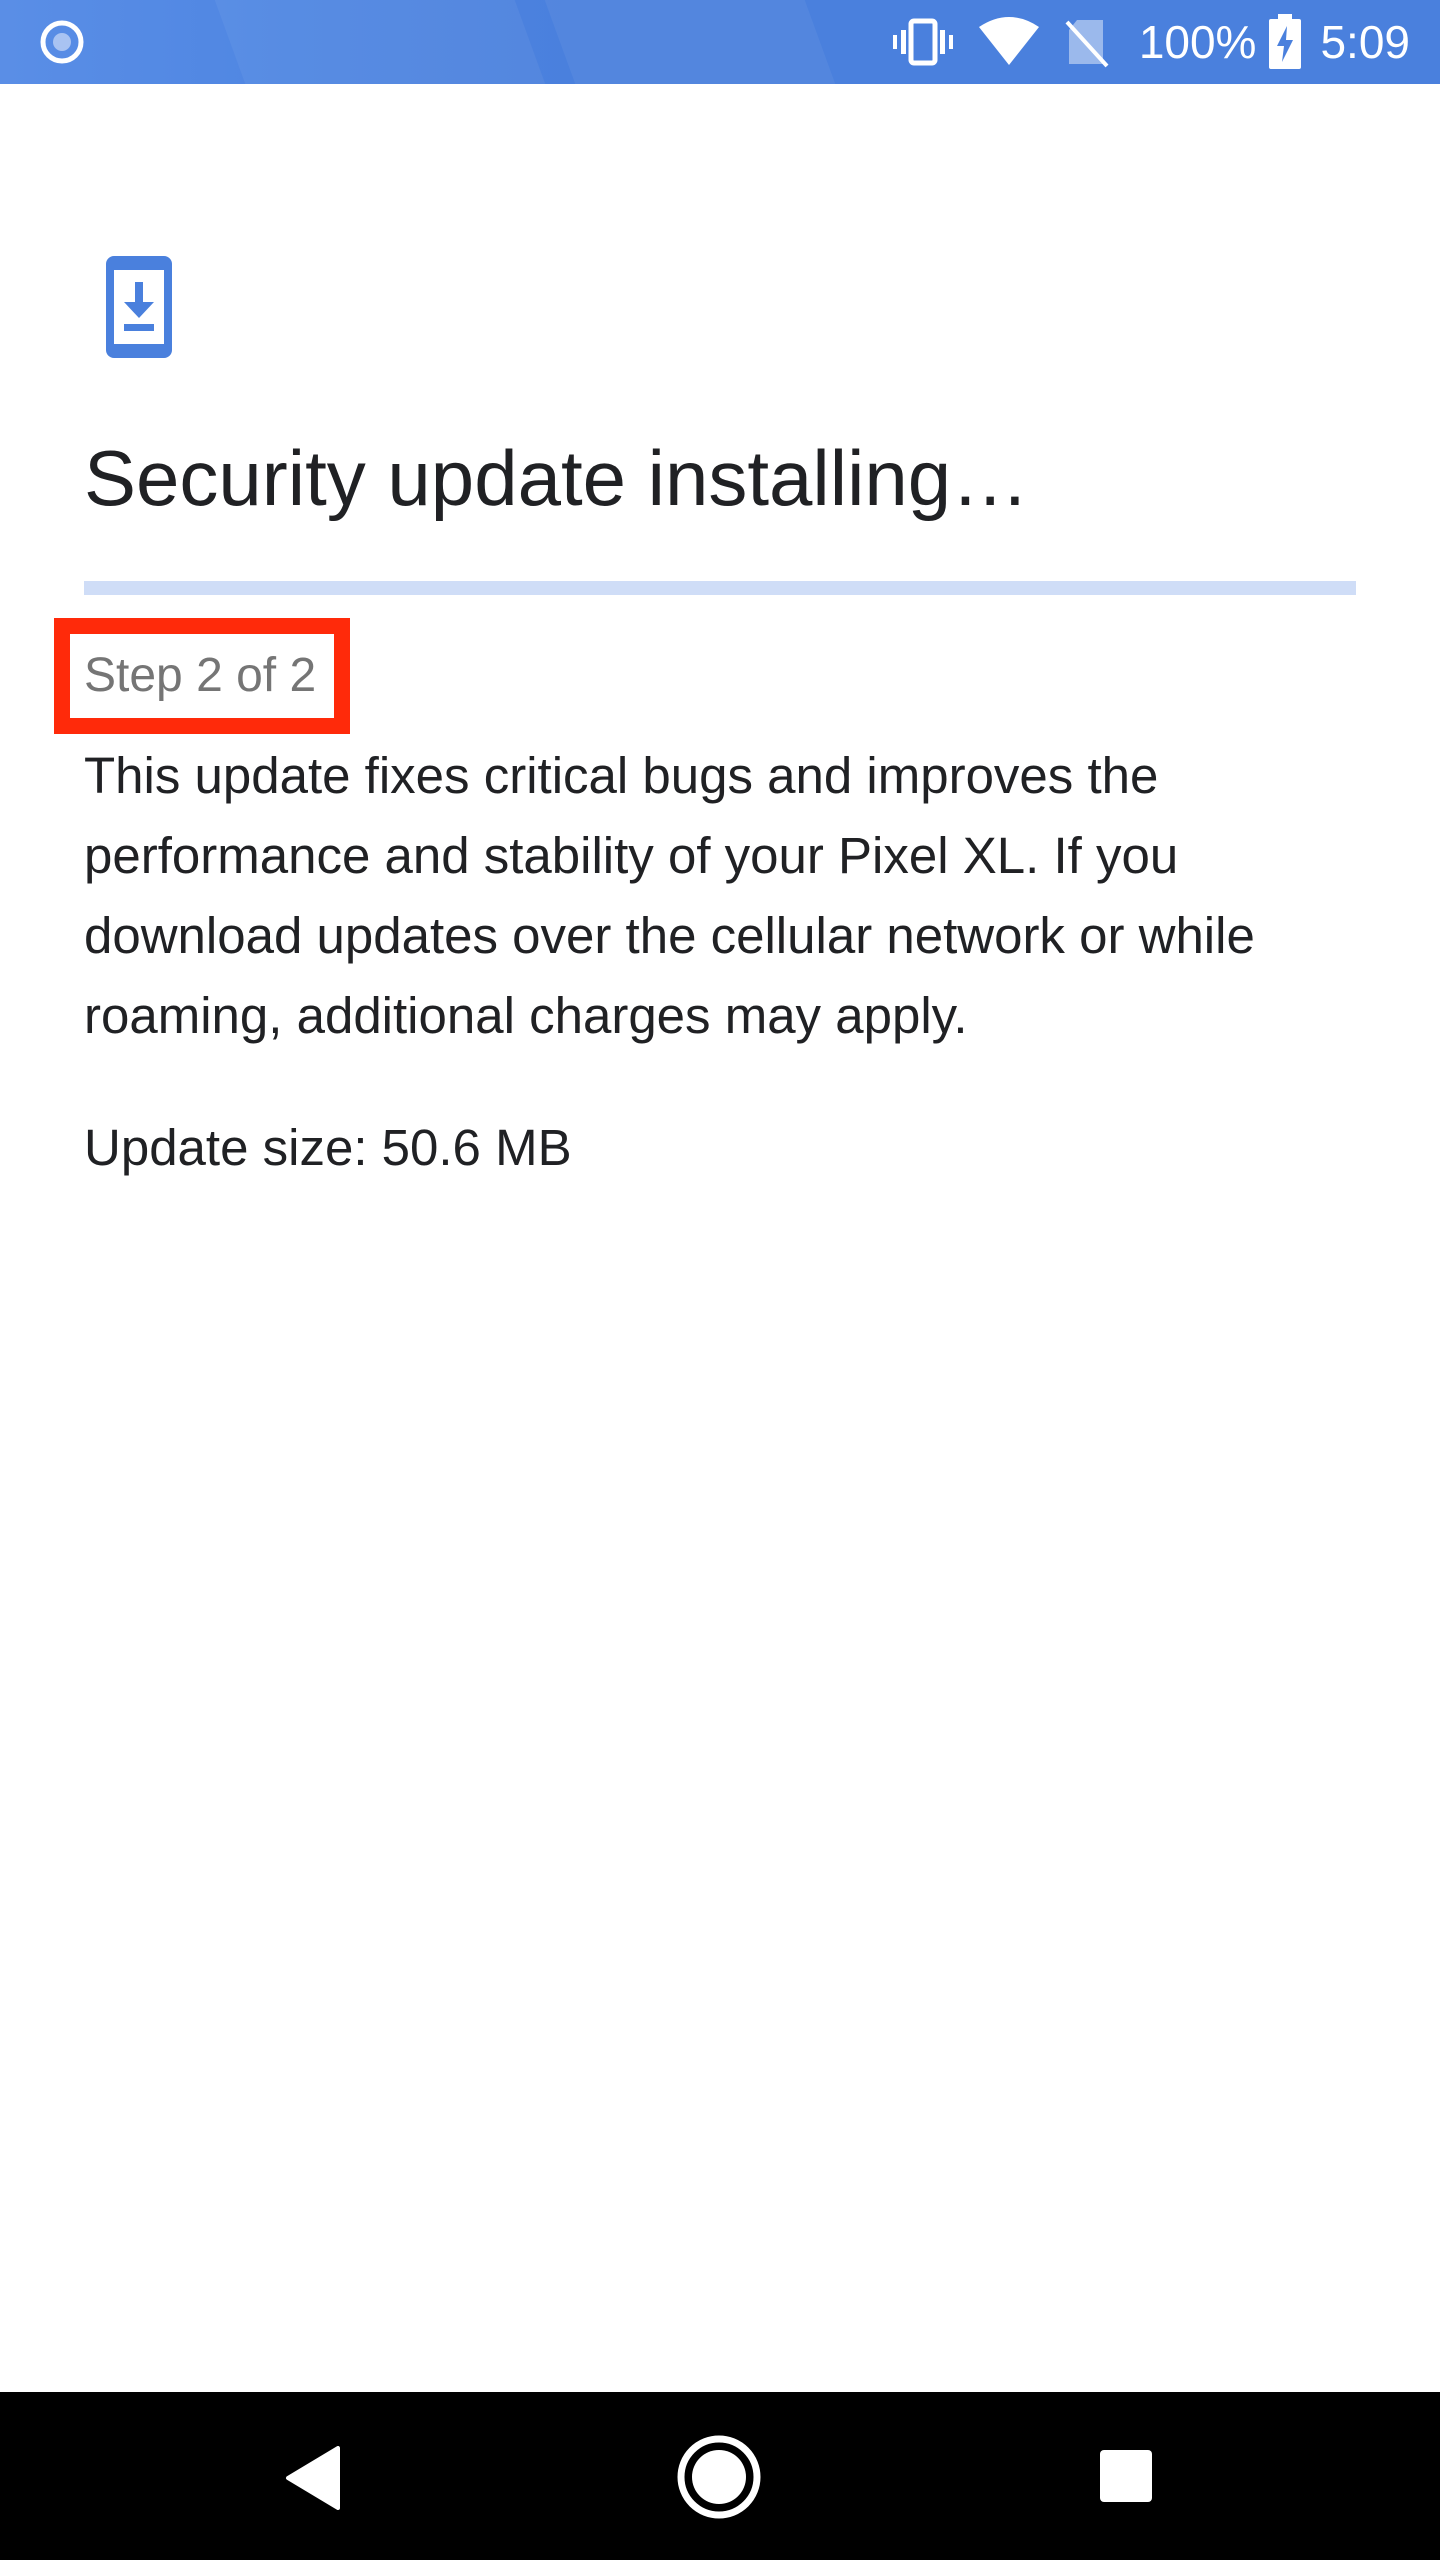 This screenshot has height=2560, width=1440. Describe the element at coordinates (139, 307) in the screenshot. I see `system-update-download-icon` at that location.